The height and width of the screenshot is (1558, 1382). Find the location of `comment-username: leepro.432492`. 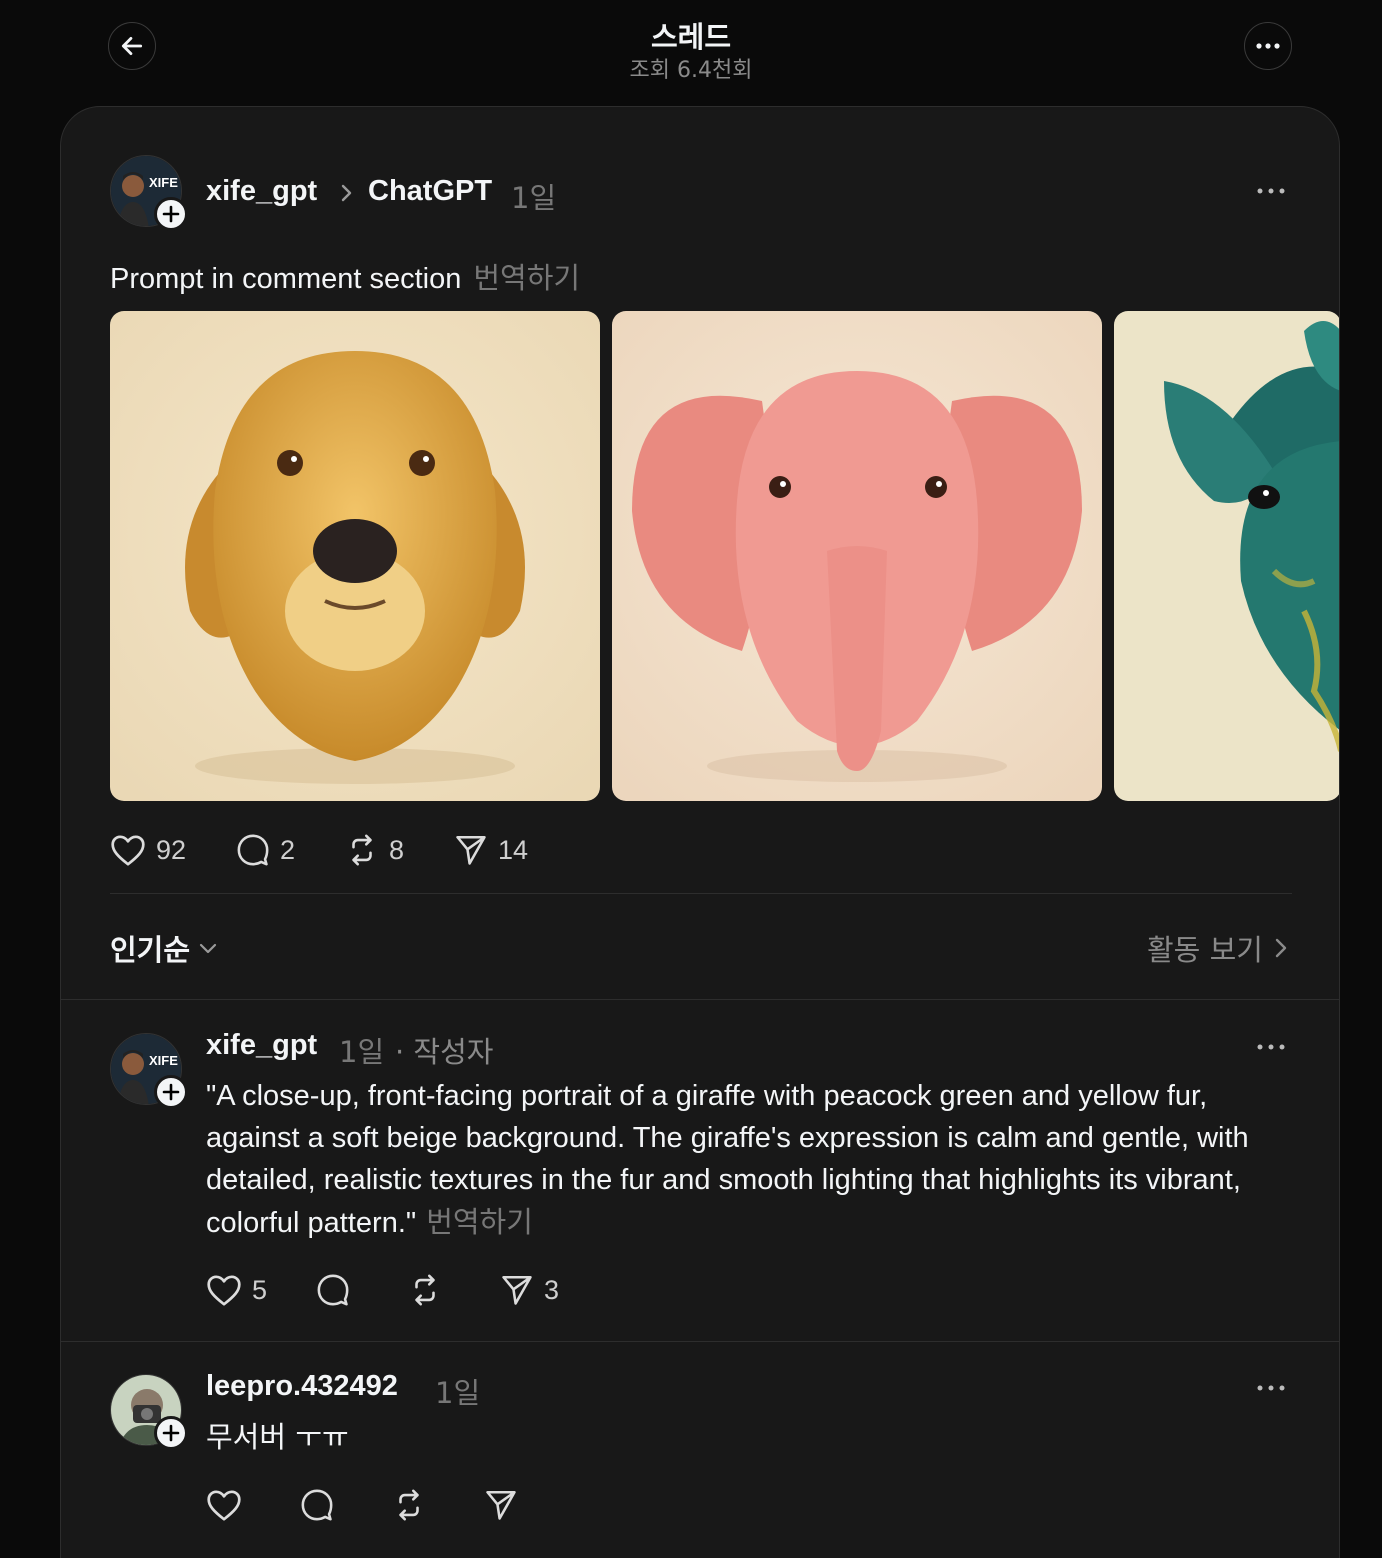

comment-username: leepro.432492 is located at coordinates (302, 1386).